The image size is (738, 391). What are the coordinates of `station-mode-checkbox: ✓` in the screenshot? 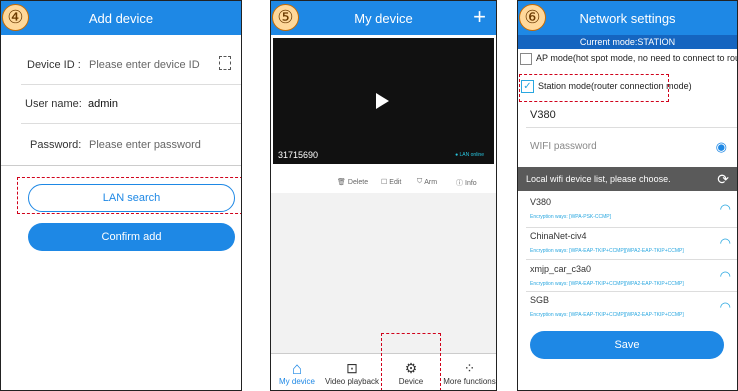 It's located at (527, 86).